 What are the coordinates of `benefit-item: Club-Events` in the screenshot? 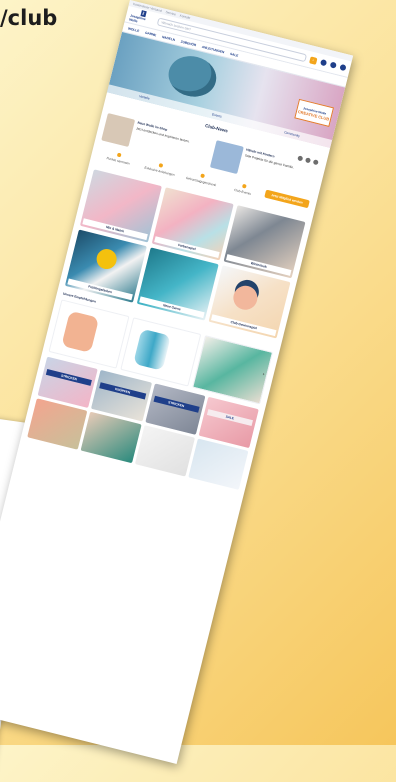 It's located at (243, 188).